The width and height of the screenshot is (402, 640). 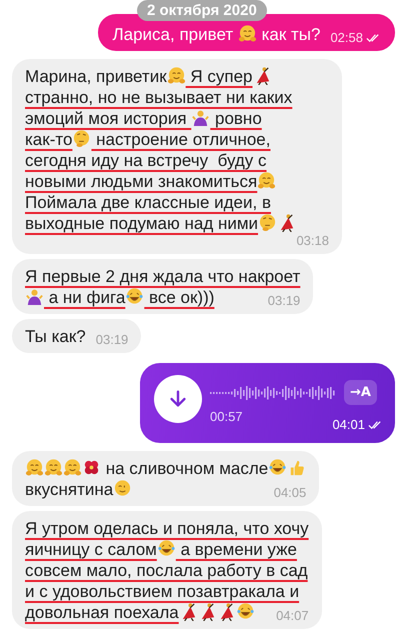 I want to click on message-text: Я первые 2 дня ждала что накроет, so click(x=162, y=276).